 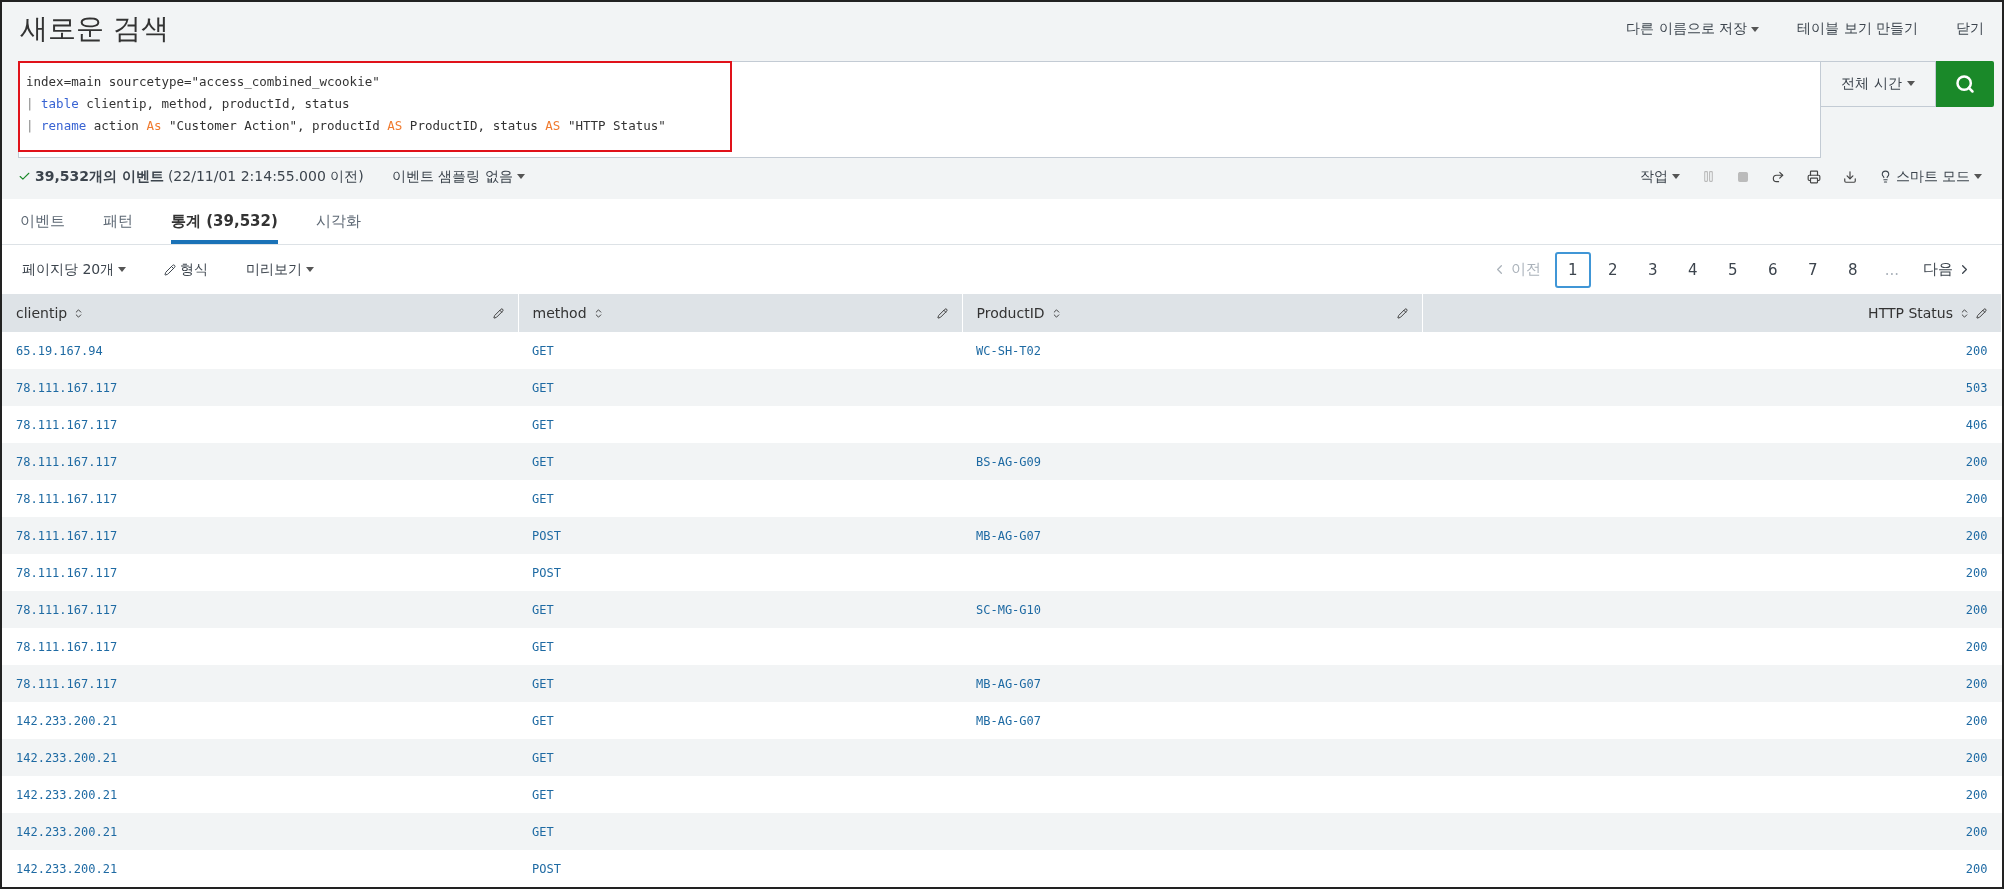 I want to click on table-cell: WC-SH-T02, so click(x=1192, y=350).